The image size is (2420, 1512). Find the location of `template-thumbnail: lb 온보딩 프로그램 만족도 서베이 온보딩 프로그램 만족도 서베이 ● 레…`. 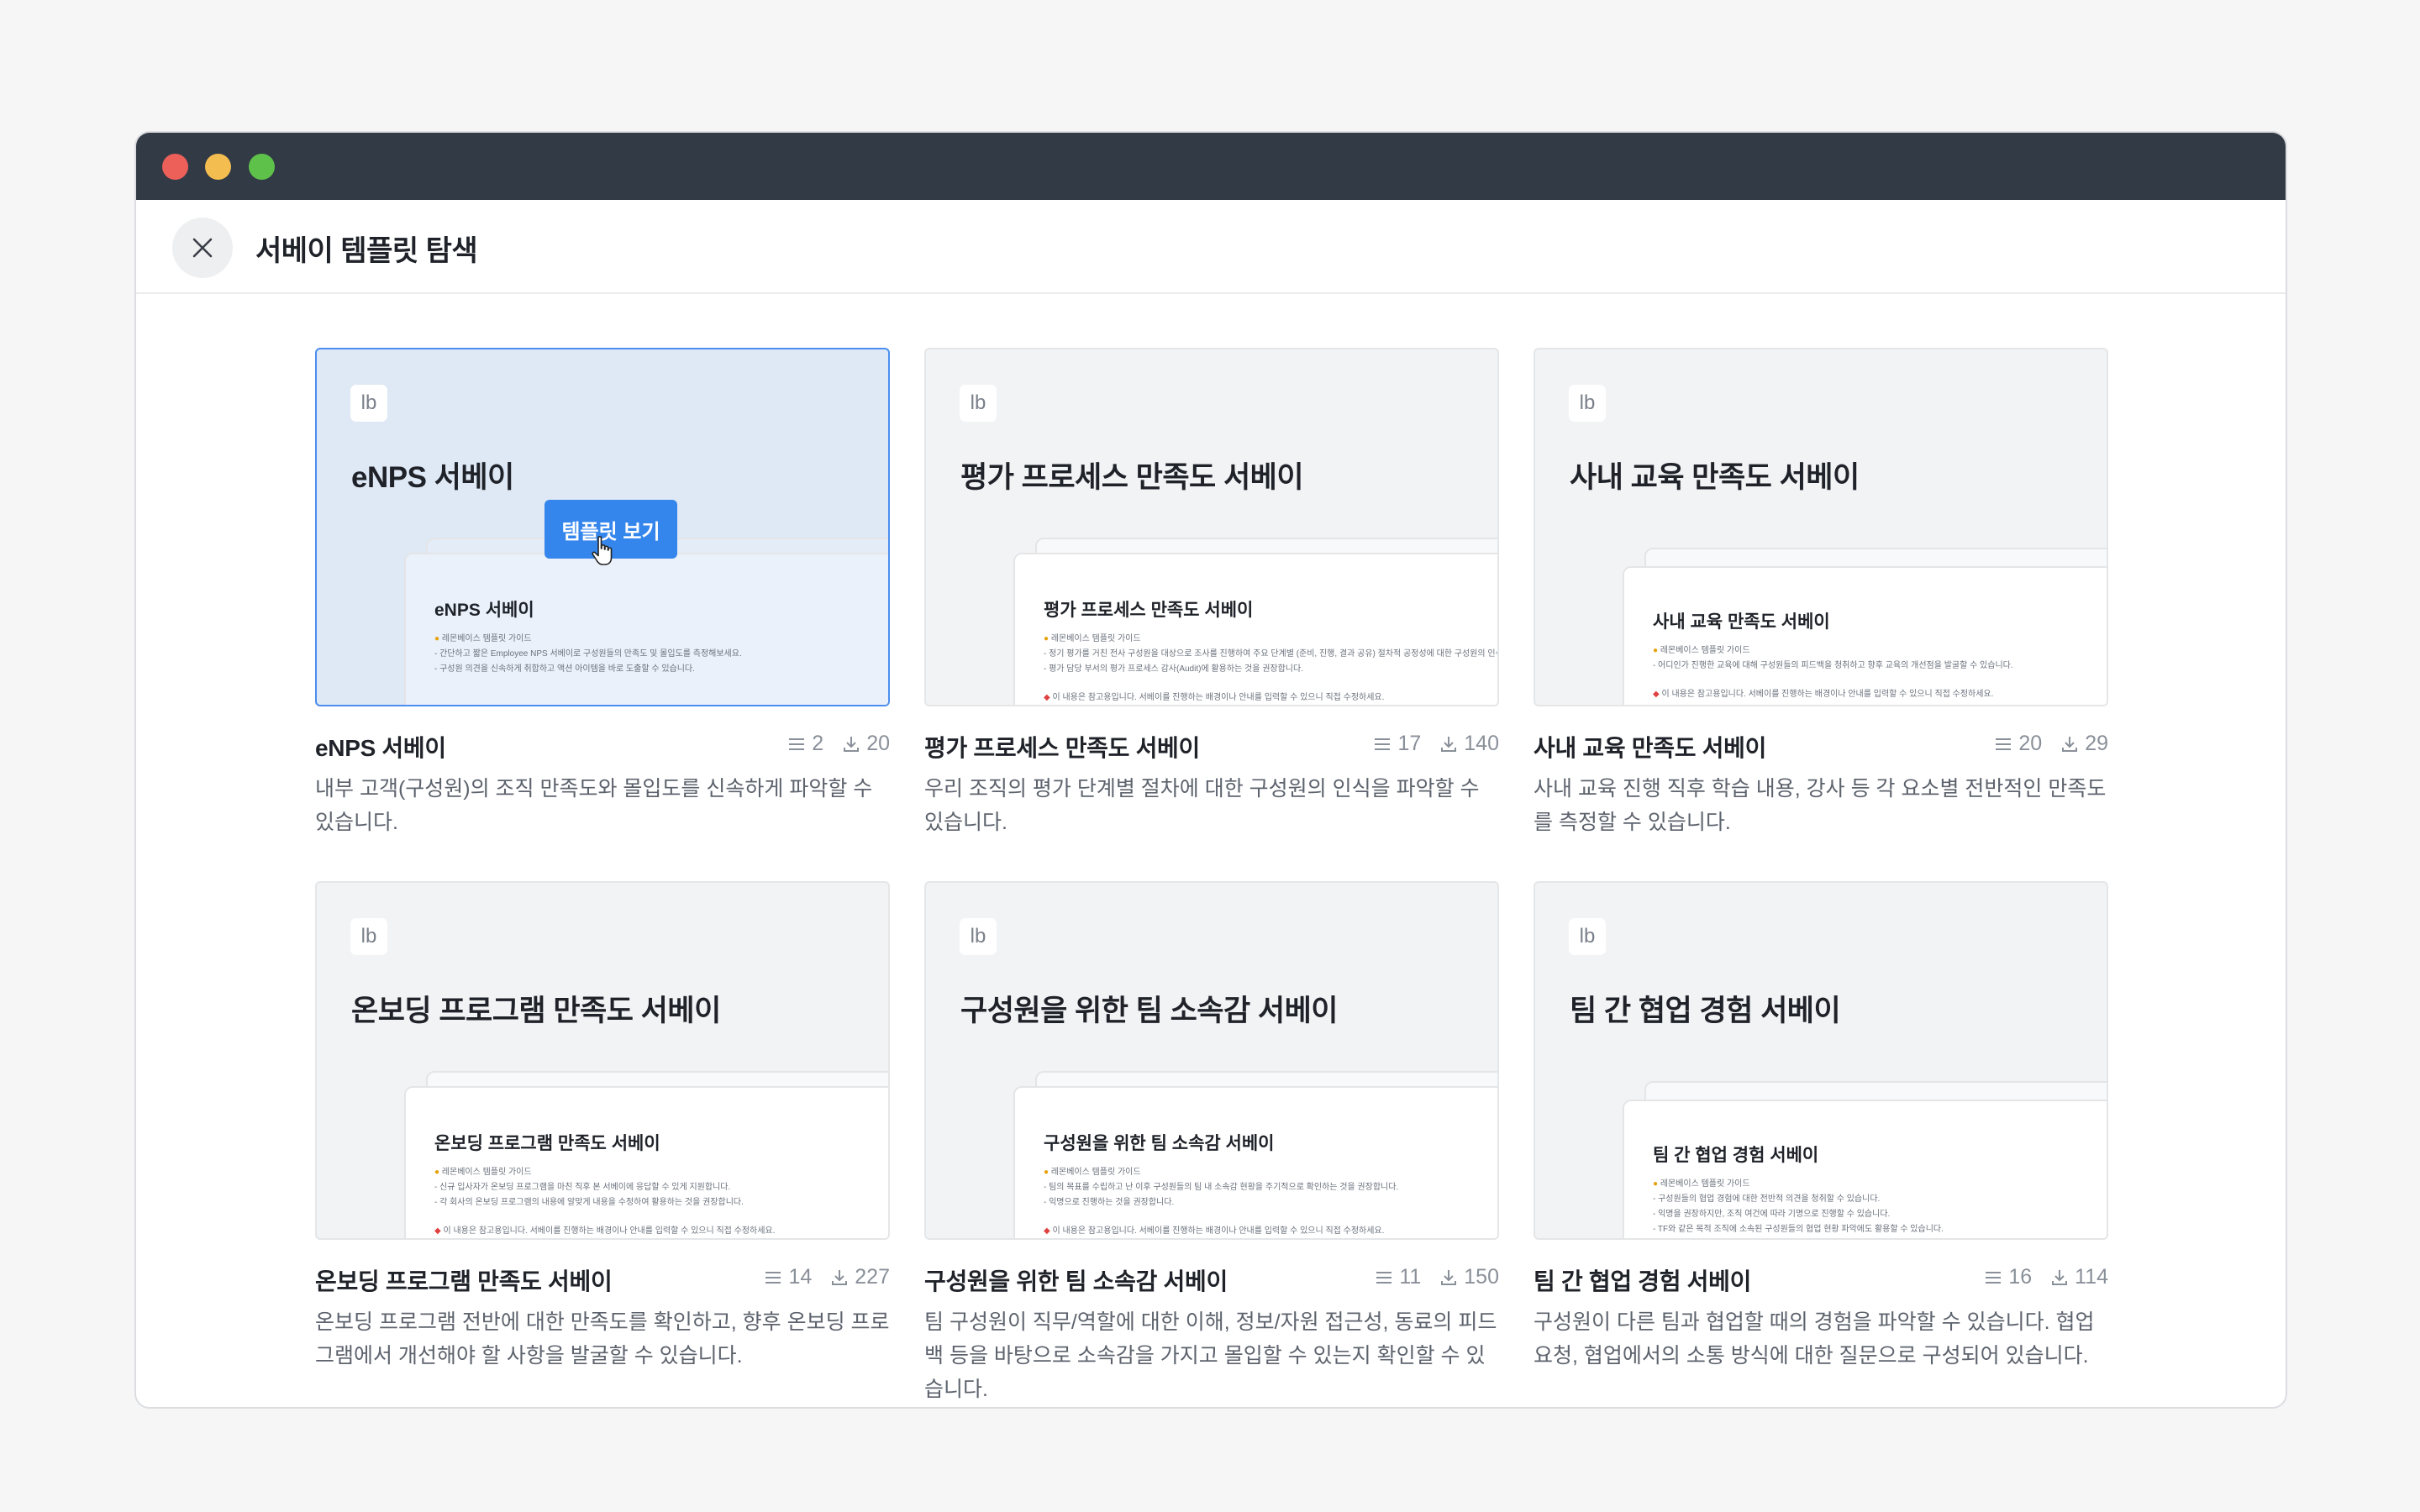

template-thumbnail: lb 온보딩 프로그램 만족도 서베이 온보딩 프로그램 만족도 서베이 ● 레… is located at coordinates (602, 1060).